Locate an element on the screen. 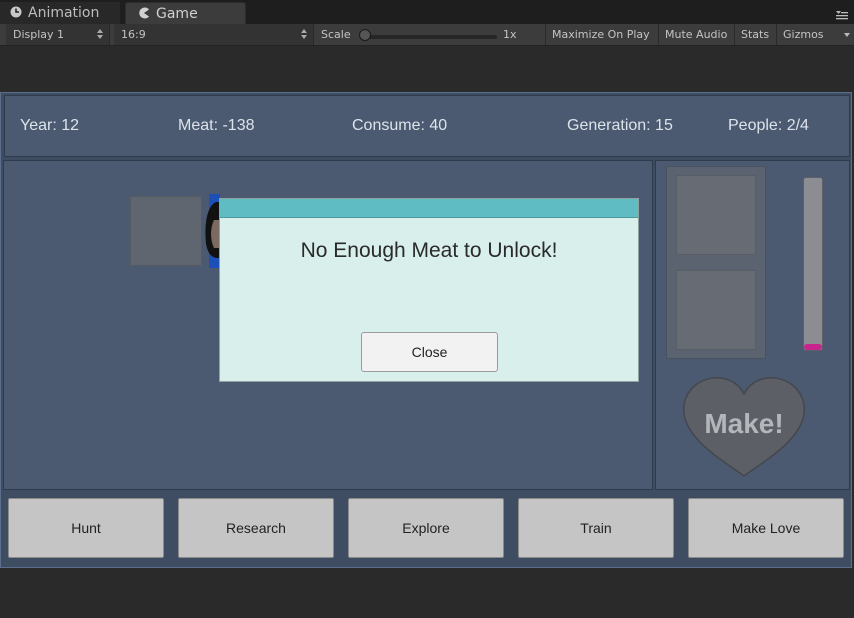 The width and height of the screenshot is (854, 618). dialog-message: No Enough Meat to Unlock! is located at coordinates (429, 250).